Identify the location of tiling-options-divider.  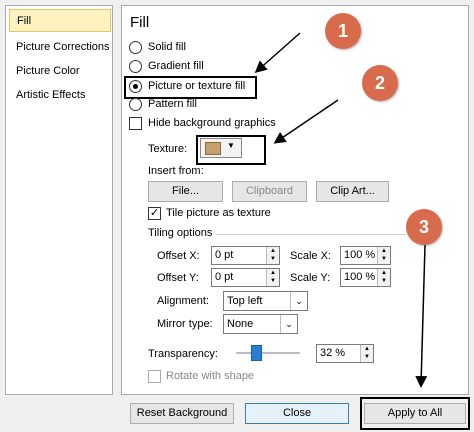
(311, 234).